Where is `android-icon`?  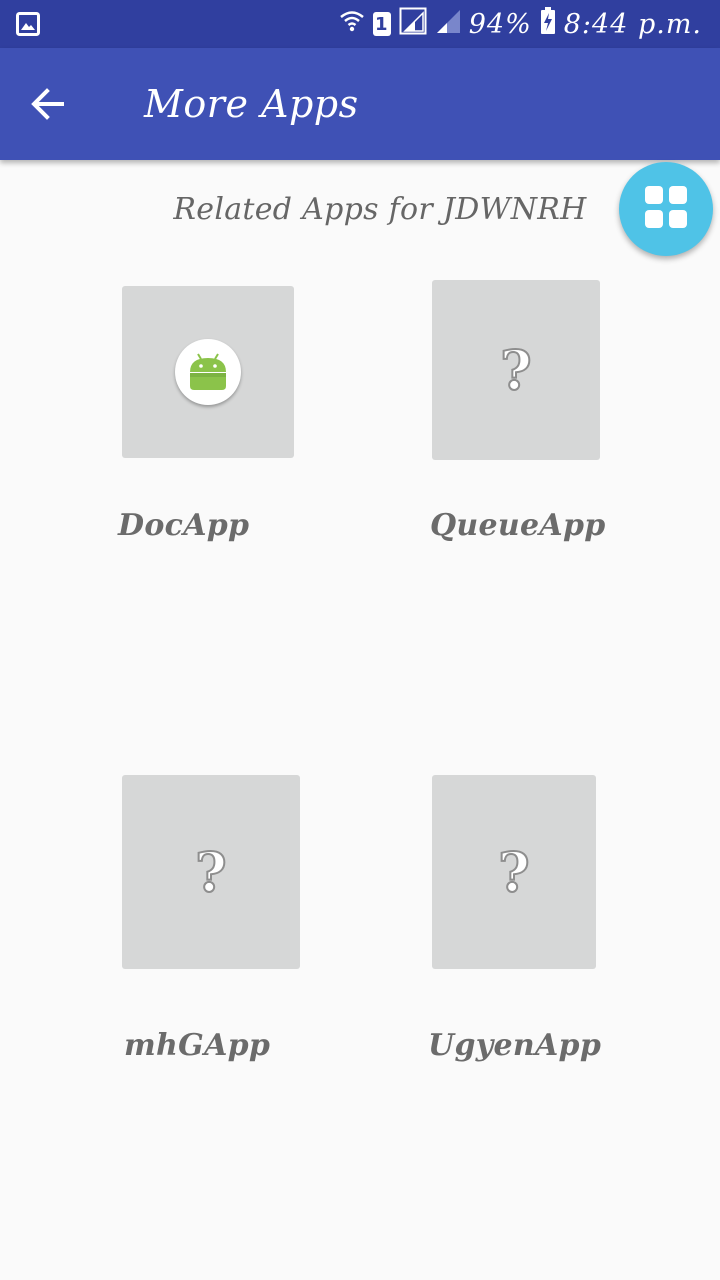 android-icon is located at coordinates (208, 372).